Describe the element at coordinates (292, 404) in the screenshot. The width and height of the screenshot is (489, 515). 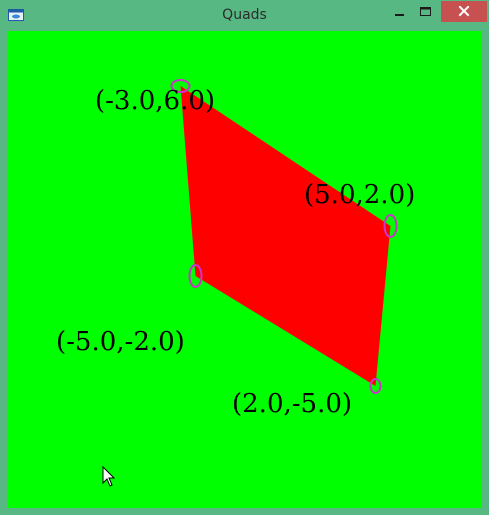
I see `vertex-label-bottom: (2.0,-5.0)` at that location.